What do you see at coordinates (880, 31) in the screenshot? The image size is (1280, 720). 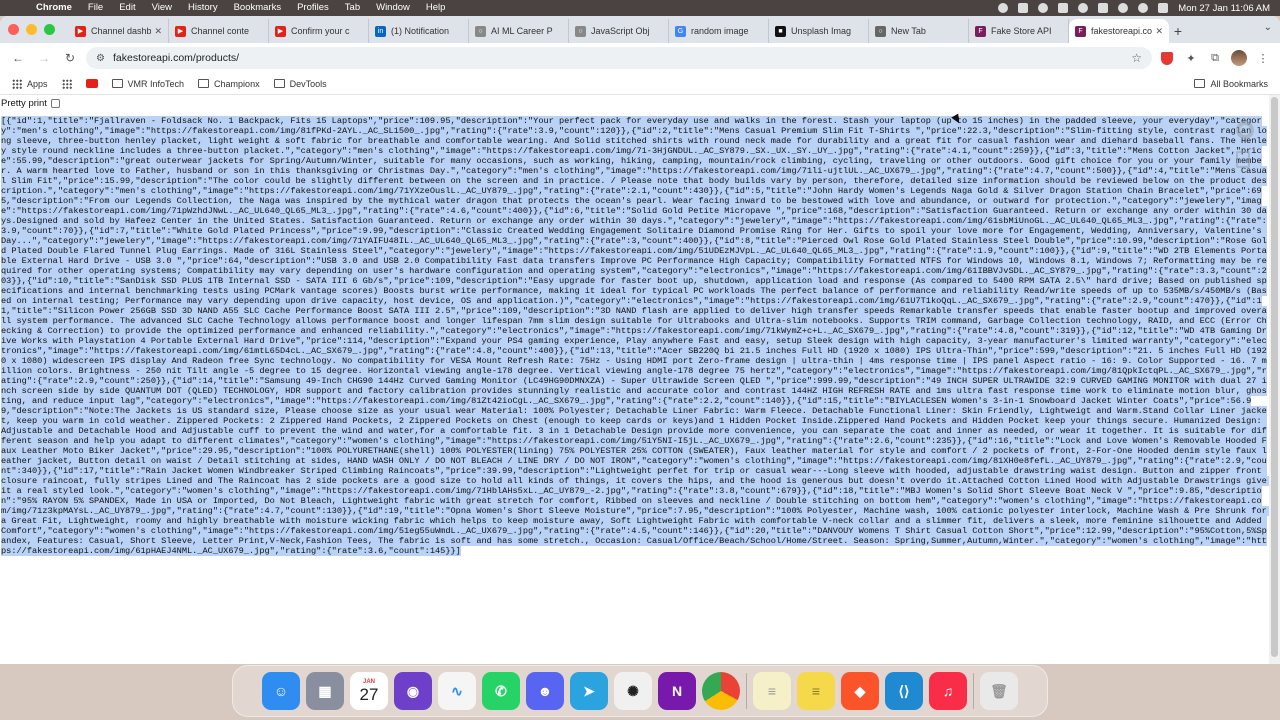 I see `globe-icon: ○` at bounding box center [880, 31].